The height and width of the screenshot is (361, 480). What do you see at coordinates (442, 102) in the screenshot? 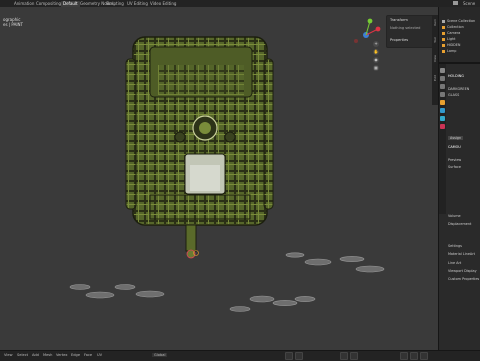
I see `object-props-icon` at bounding box center [442, 102].